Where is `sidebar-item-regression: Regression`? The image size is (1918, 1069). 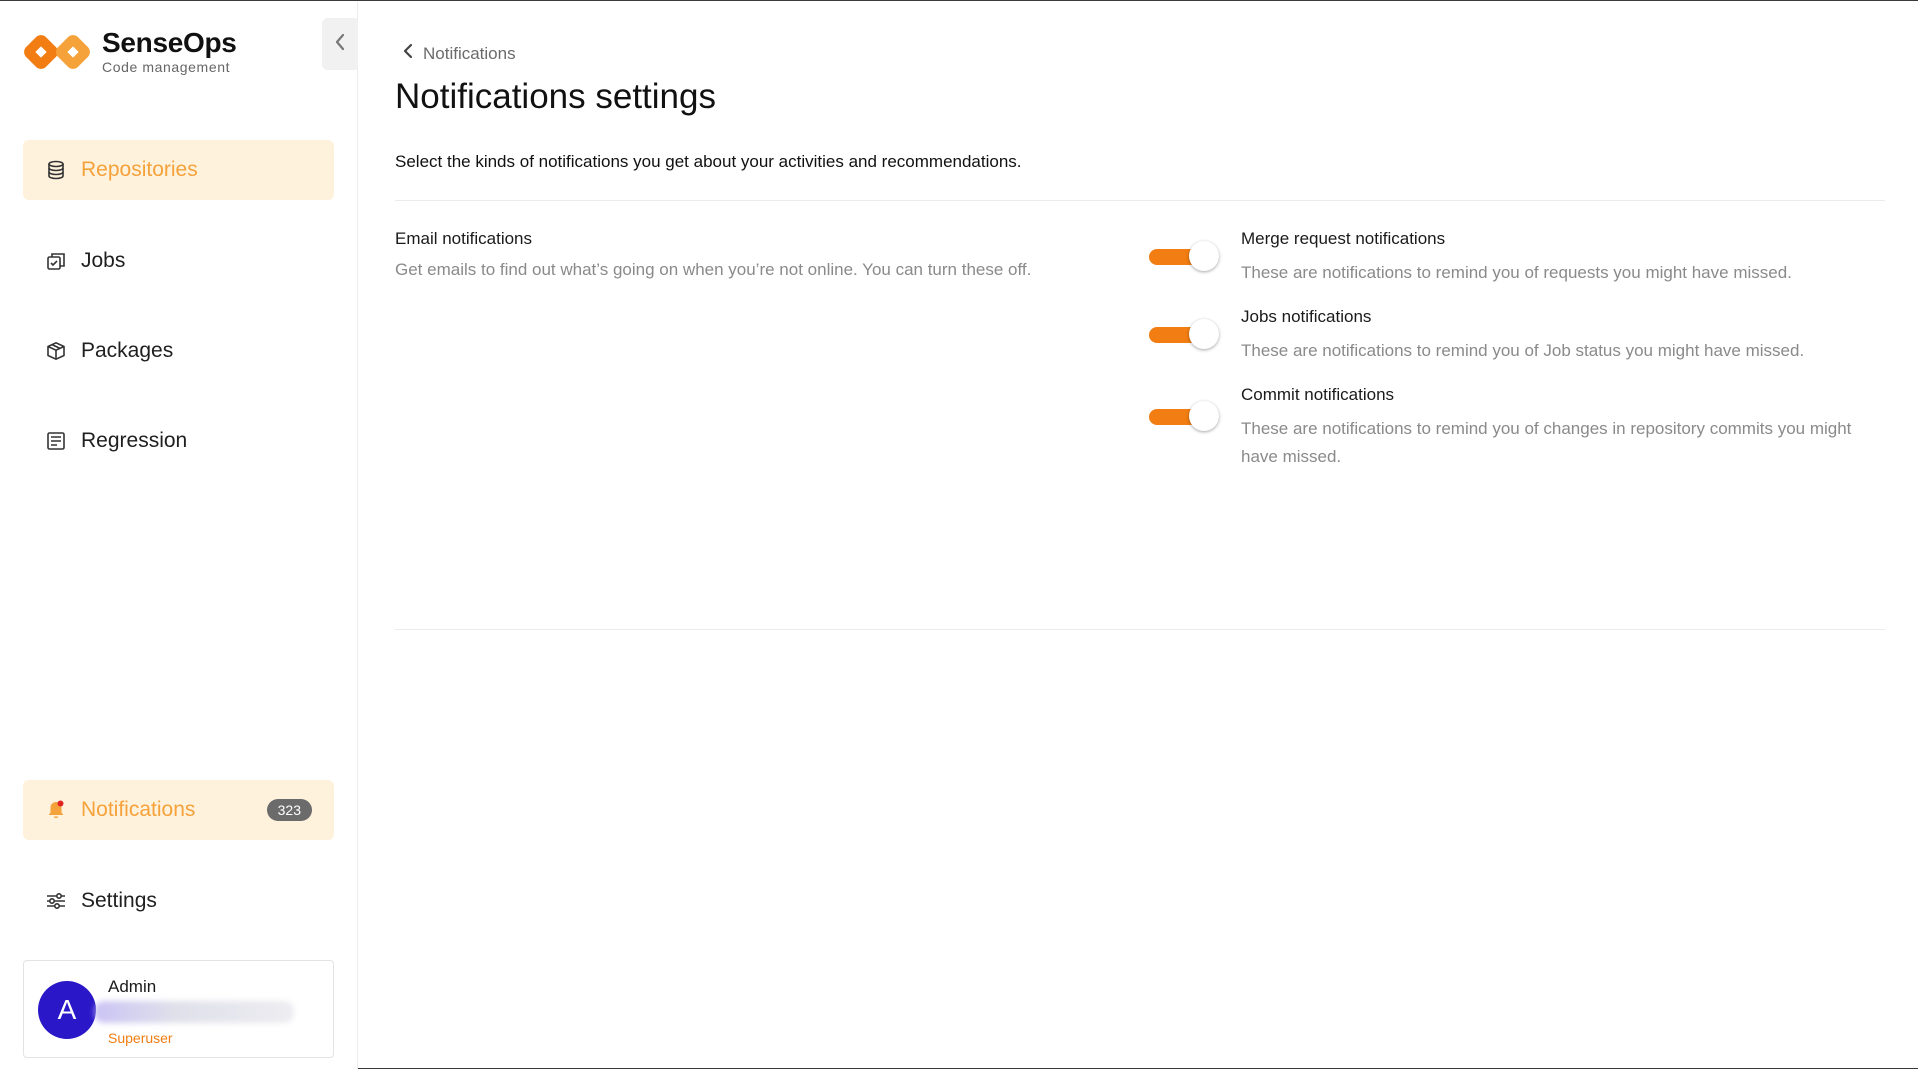
sidebar-item-regression: Regression is located at coordinates (178, 441).